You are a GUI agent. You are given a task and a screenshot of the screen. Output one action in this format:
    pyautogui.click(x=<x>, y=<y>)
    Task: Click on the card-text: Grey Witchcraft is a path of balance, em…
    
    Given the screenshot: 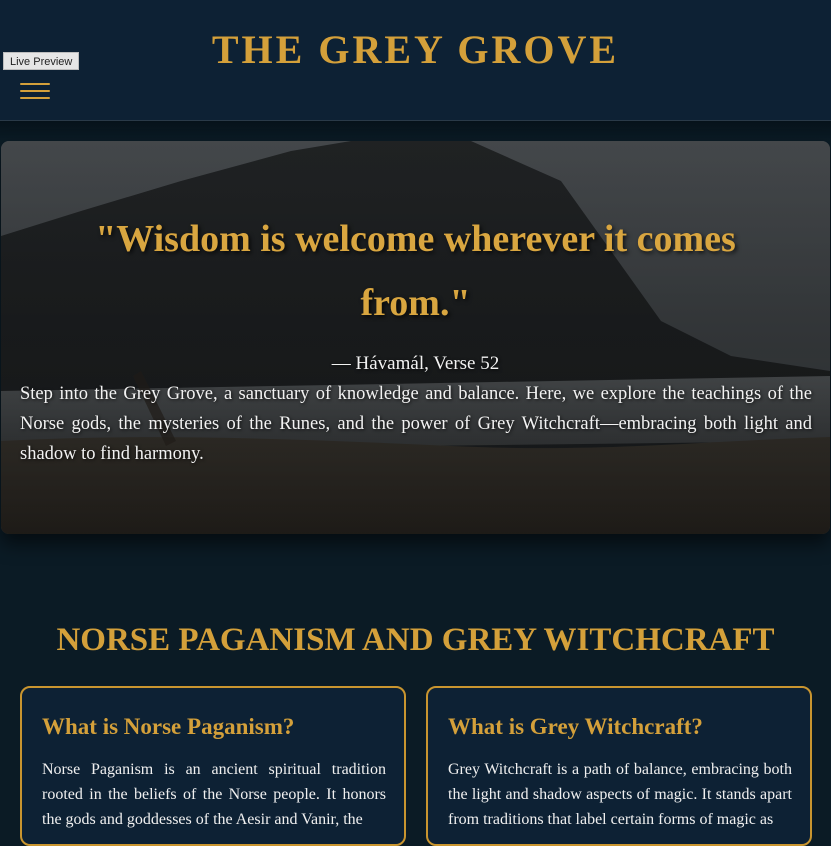 What is the action you would take?
    pyautogui.click(x=620, y=794)
    